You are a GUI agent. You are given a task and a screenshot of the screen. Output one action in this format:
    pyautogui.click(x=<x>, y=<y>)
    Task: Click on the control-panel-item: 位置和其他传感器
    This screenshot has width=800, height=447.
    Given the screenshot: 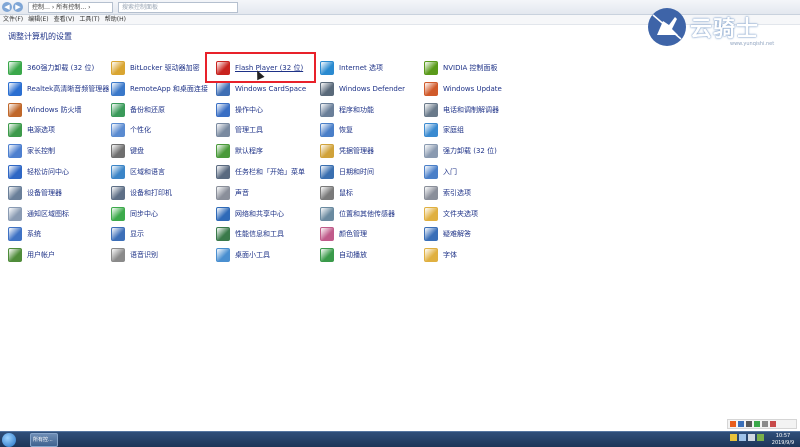 What is the action you would take?
    pyautogui.click(x=357, y=214)
    